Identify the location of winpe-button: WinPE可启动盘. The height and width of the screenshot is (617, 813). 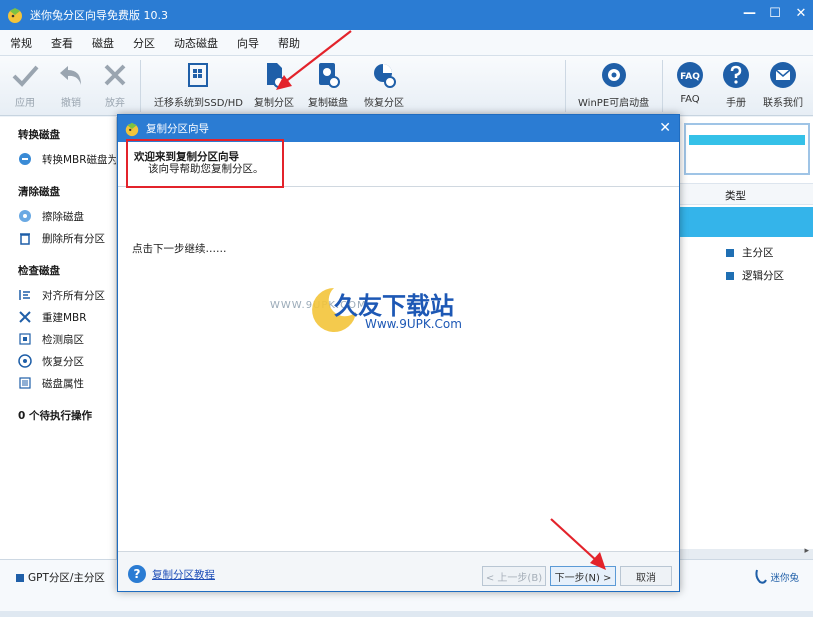
(613, 84).